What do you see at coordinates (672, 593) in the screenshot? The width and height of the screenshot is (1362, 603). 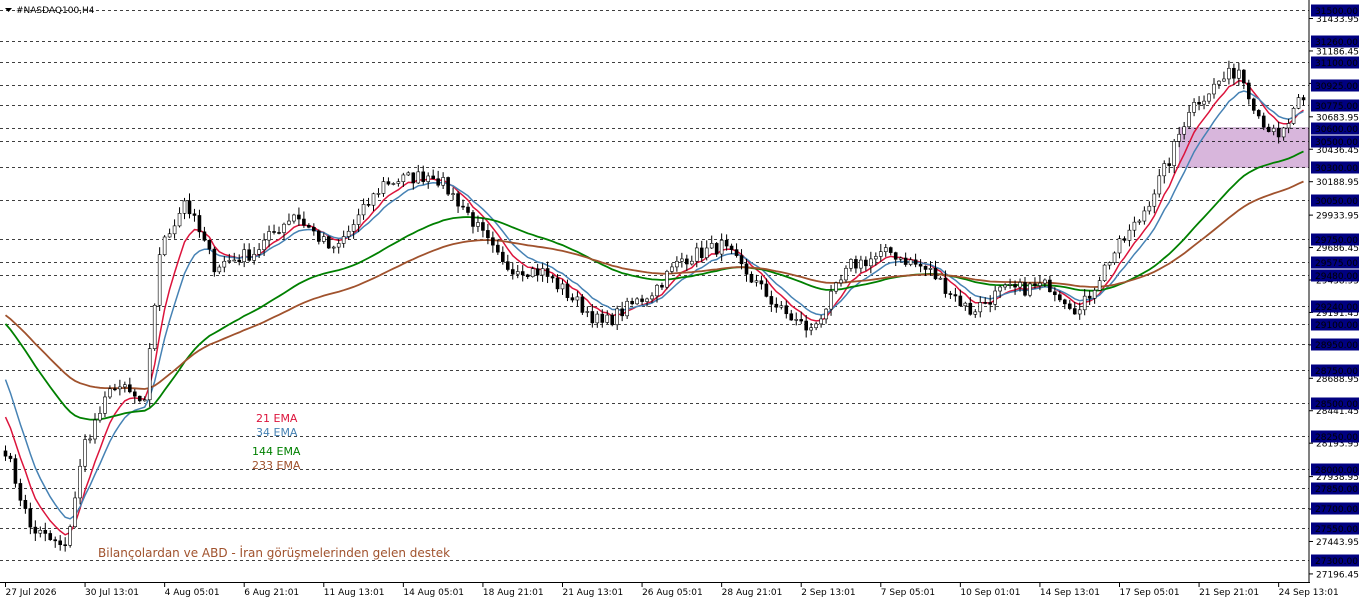 I see `time-tick-label: 26 Aug 05:01` at bounding box center [672, 593].